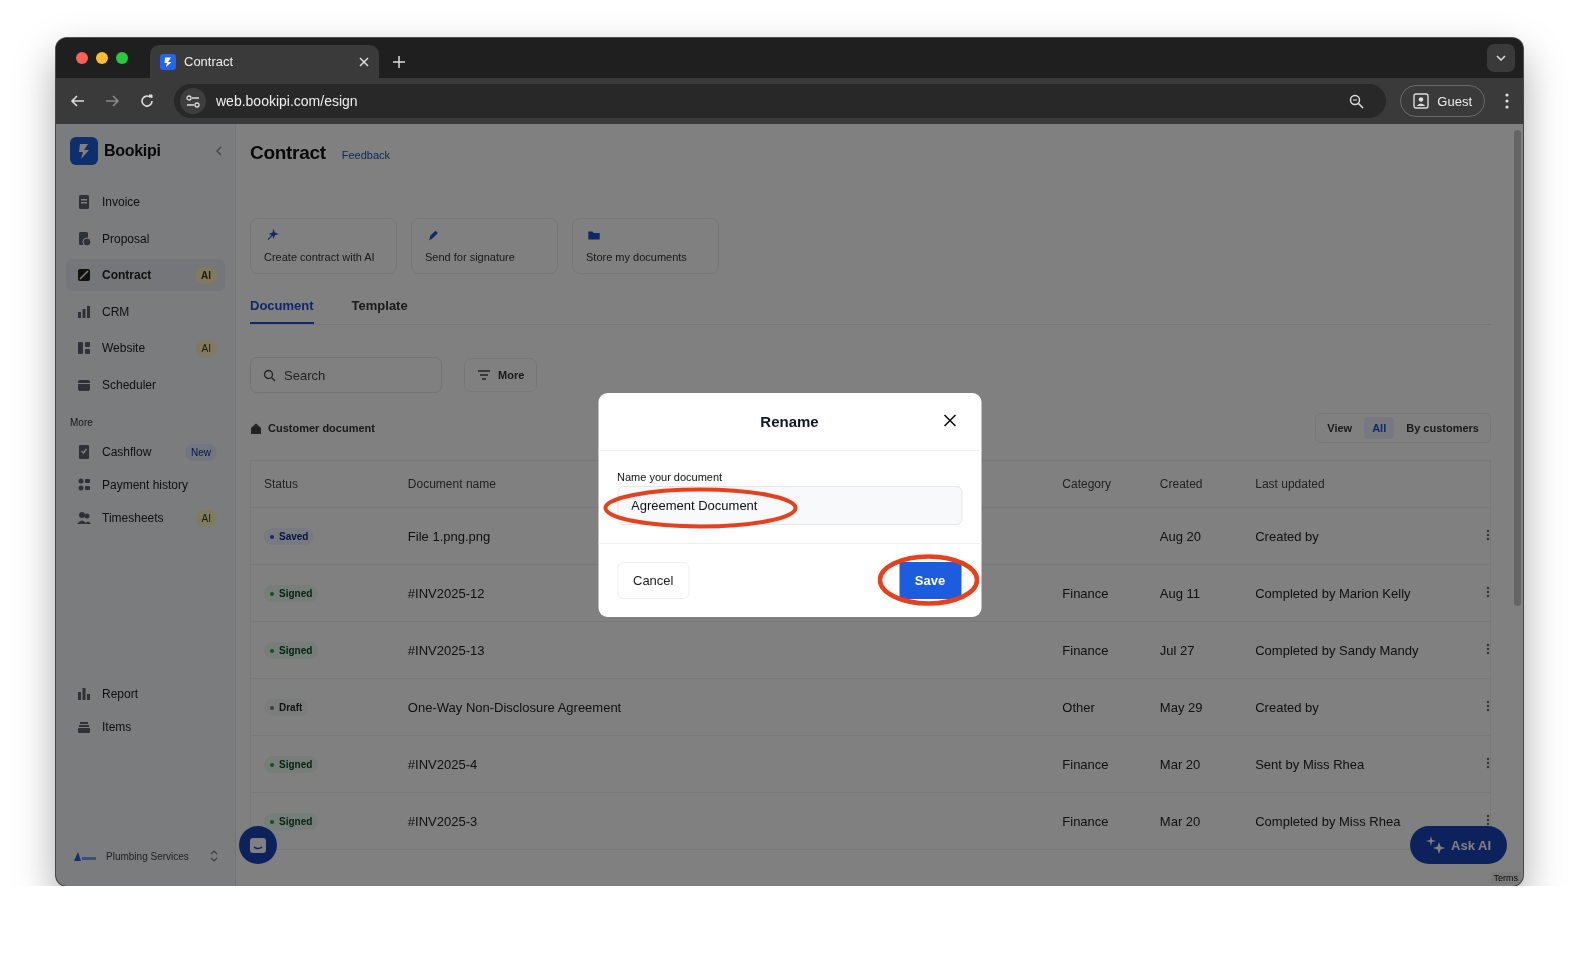  Describe the element at coordinates (722, 707) in the screenshot. I see `table-cell: One-Way Non-Disclosure Agreement` at that location.